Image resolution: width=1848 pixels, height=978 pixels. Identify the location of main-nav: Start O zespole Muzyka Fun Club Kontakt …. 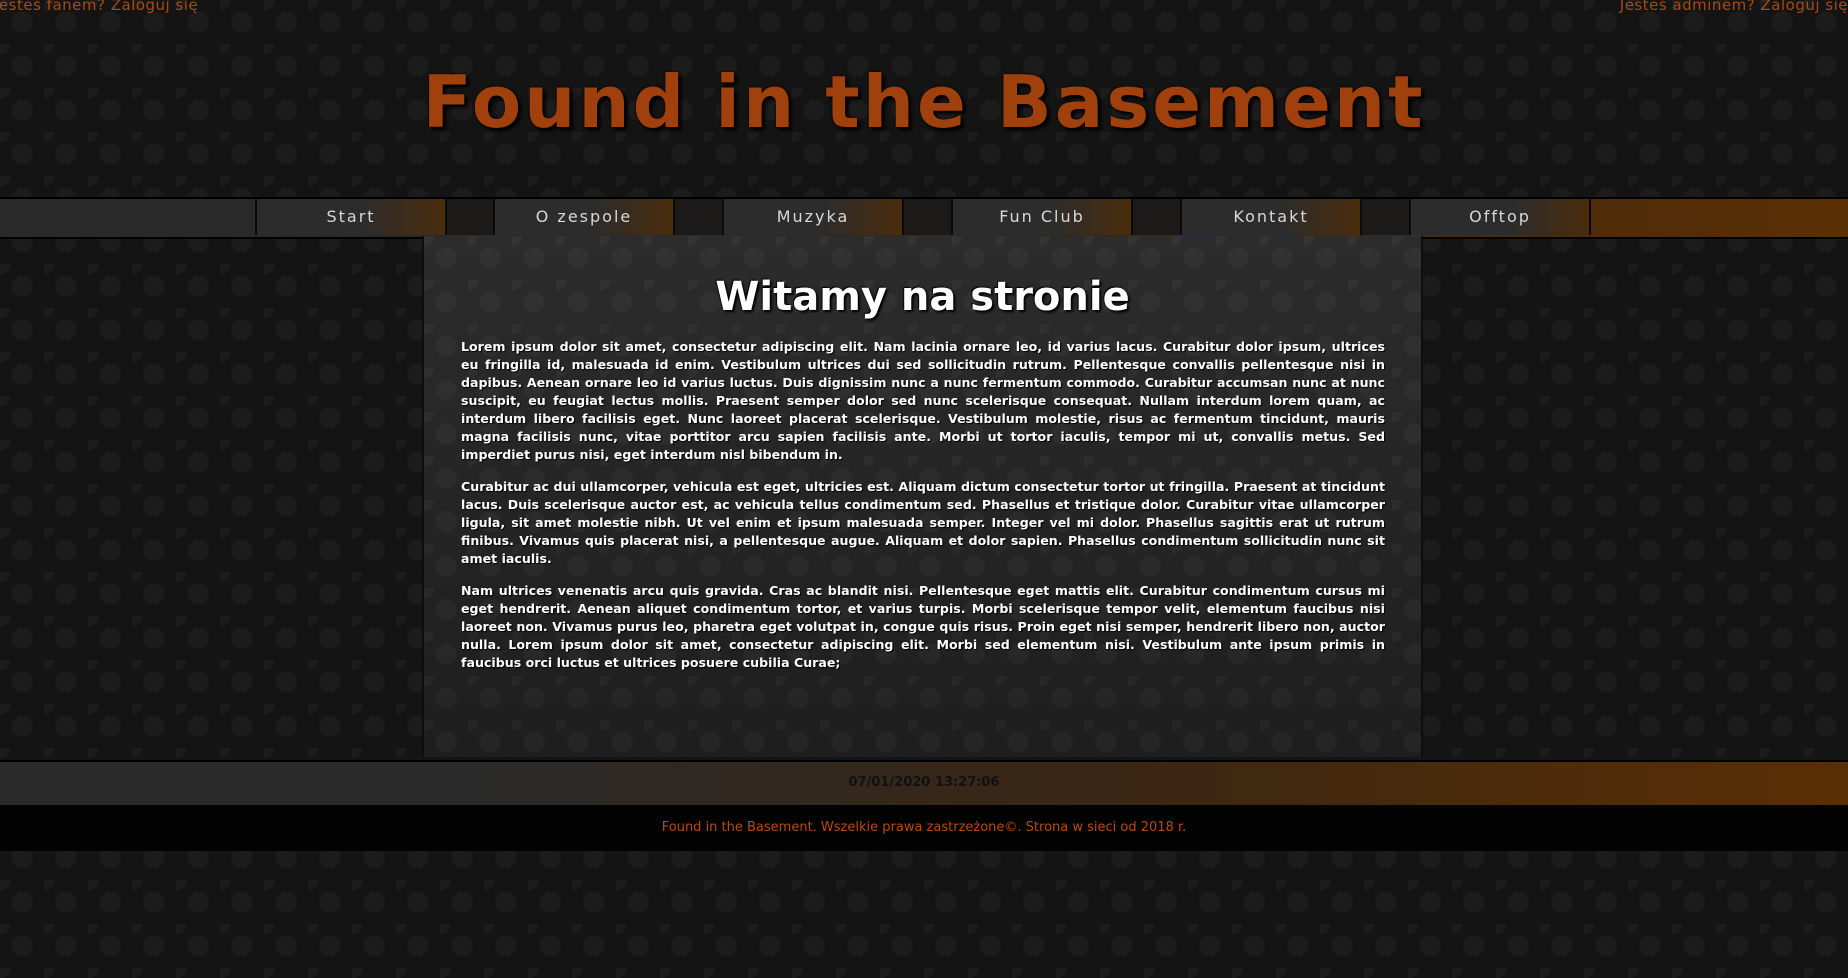
(924, 218).